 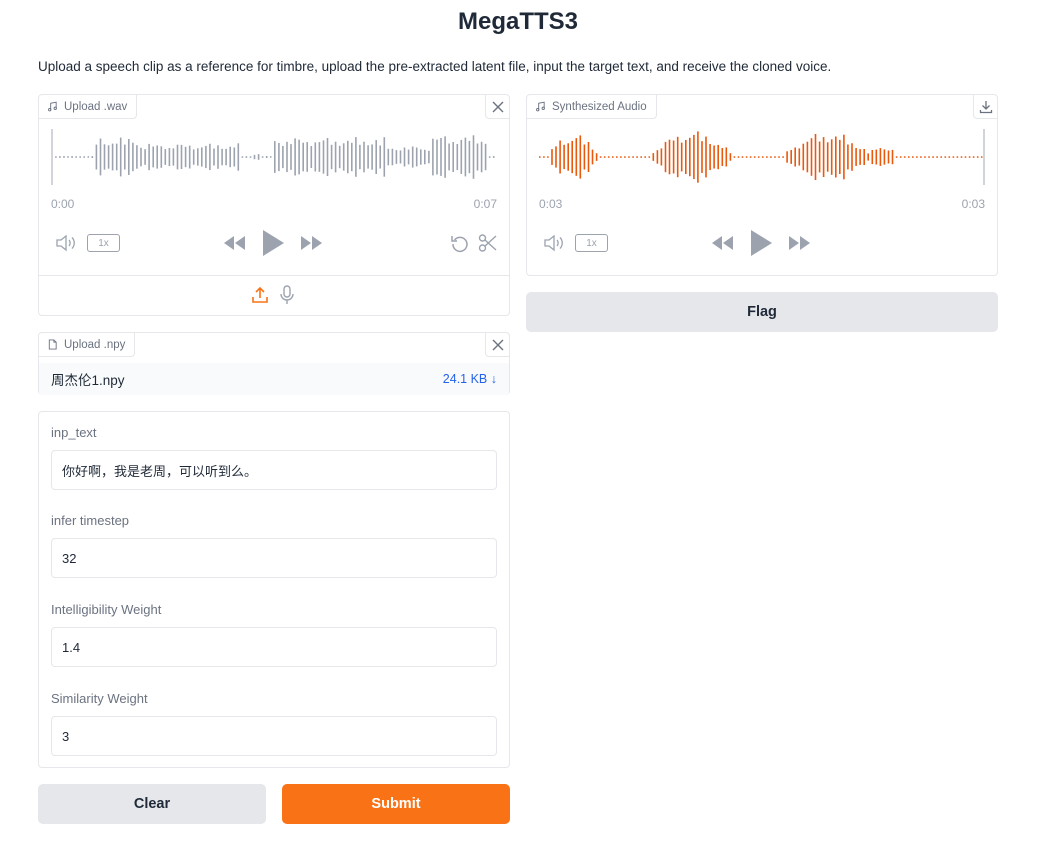 What do you see at coordinates (274, 736) in the screenshot?
I see `similarity-weight-input: 3` at bounding box center [274, 736].